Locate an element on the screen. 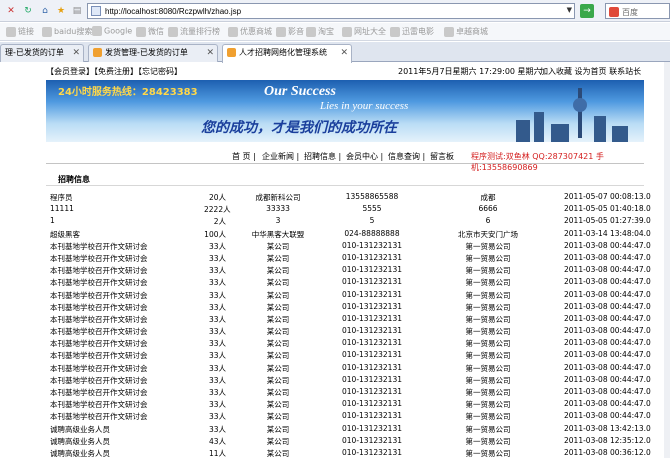 This screenshot has height=459, width=670. refresh-icon: ↻ is located at coordinates (28, 11).